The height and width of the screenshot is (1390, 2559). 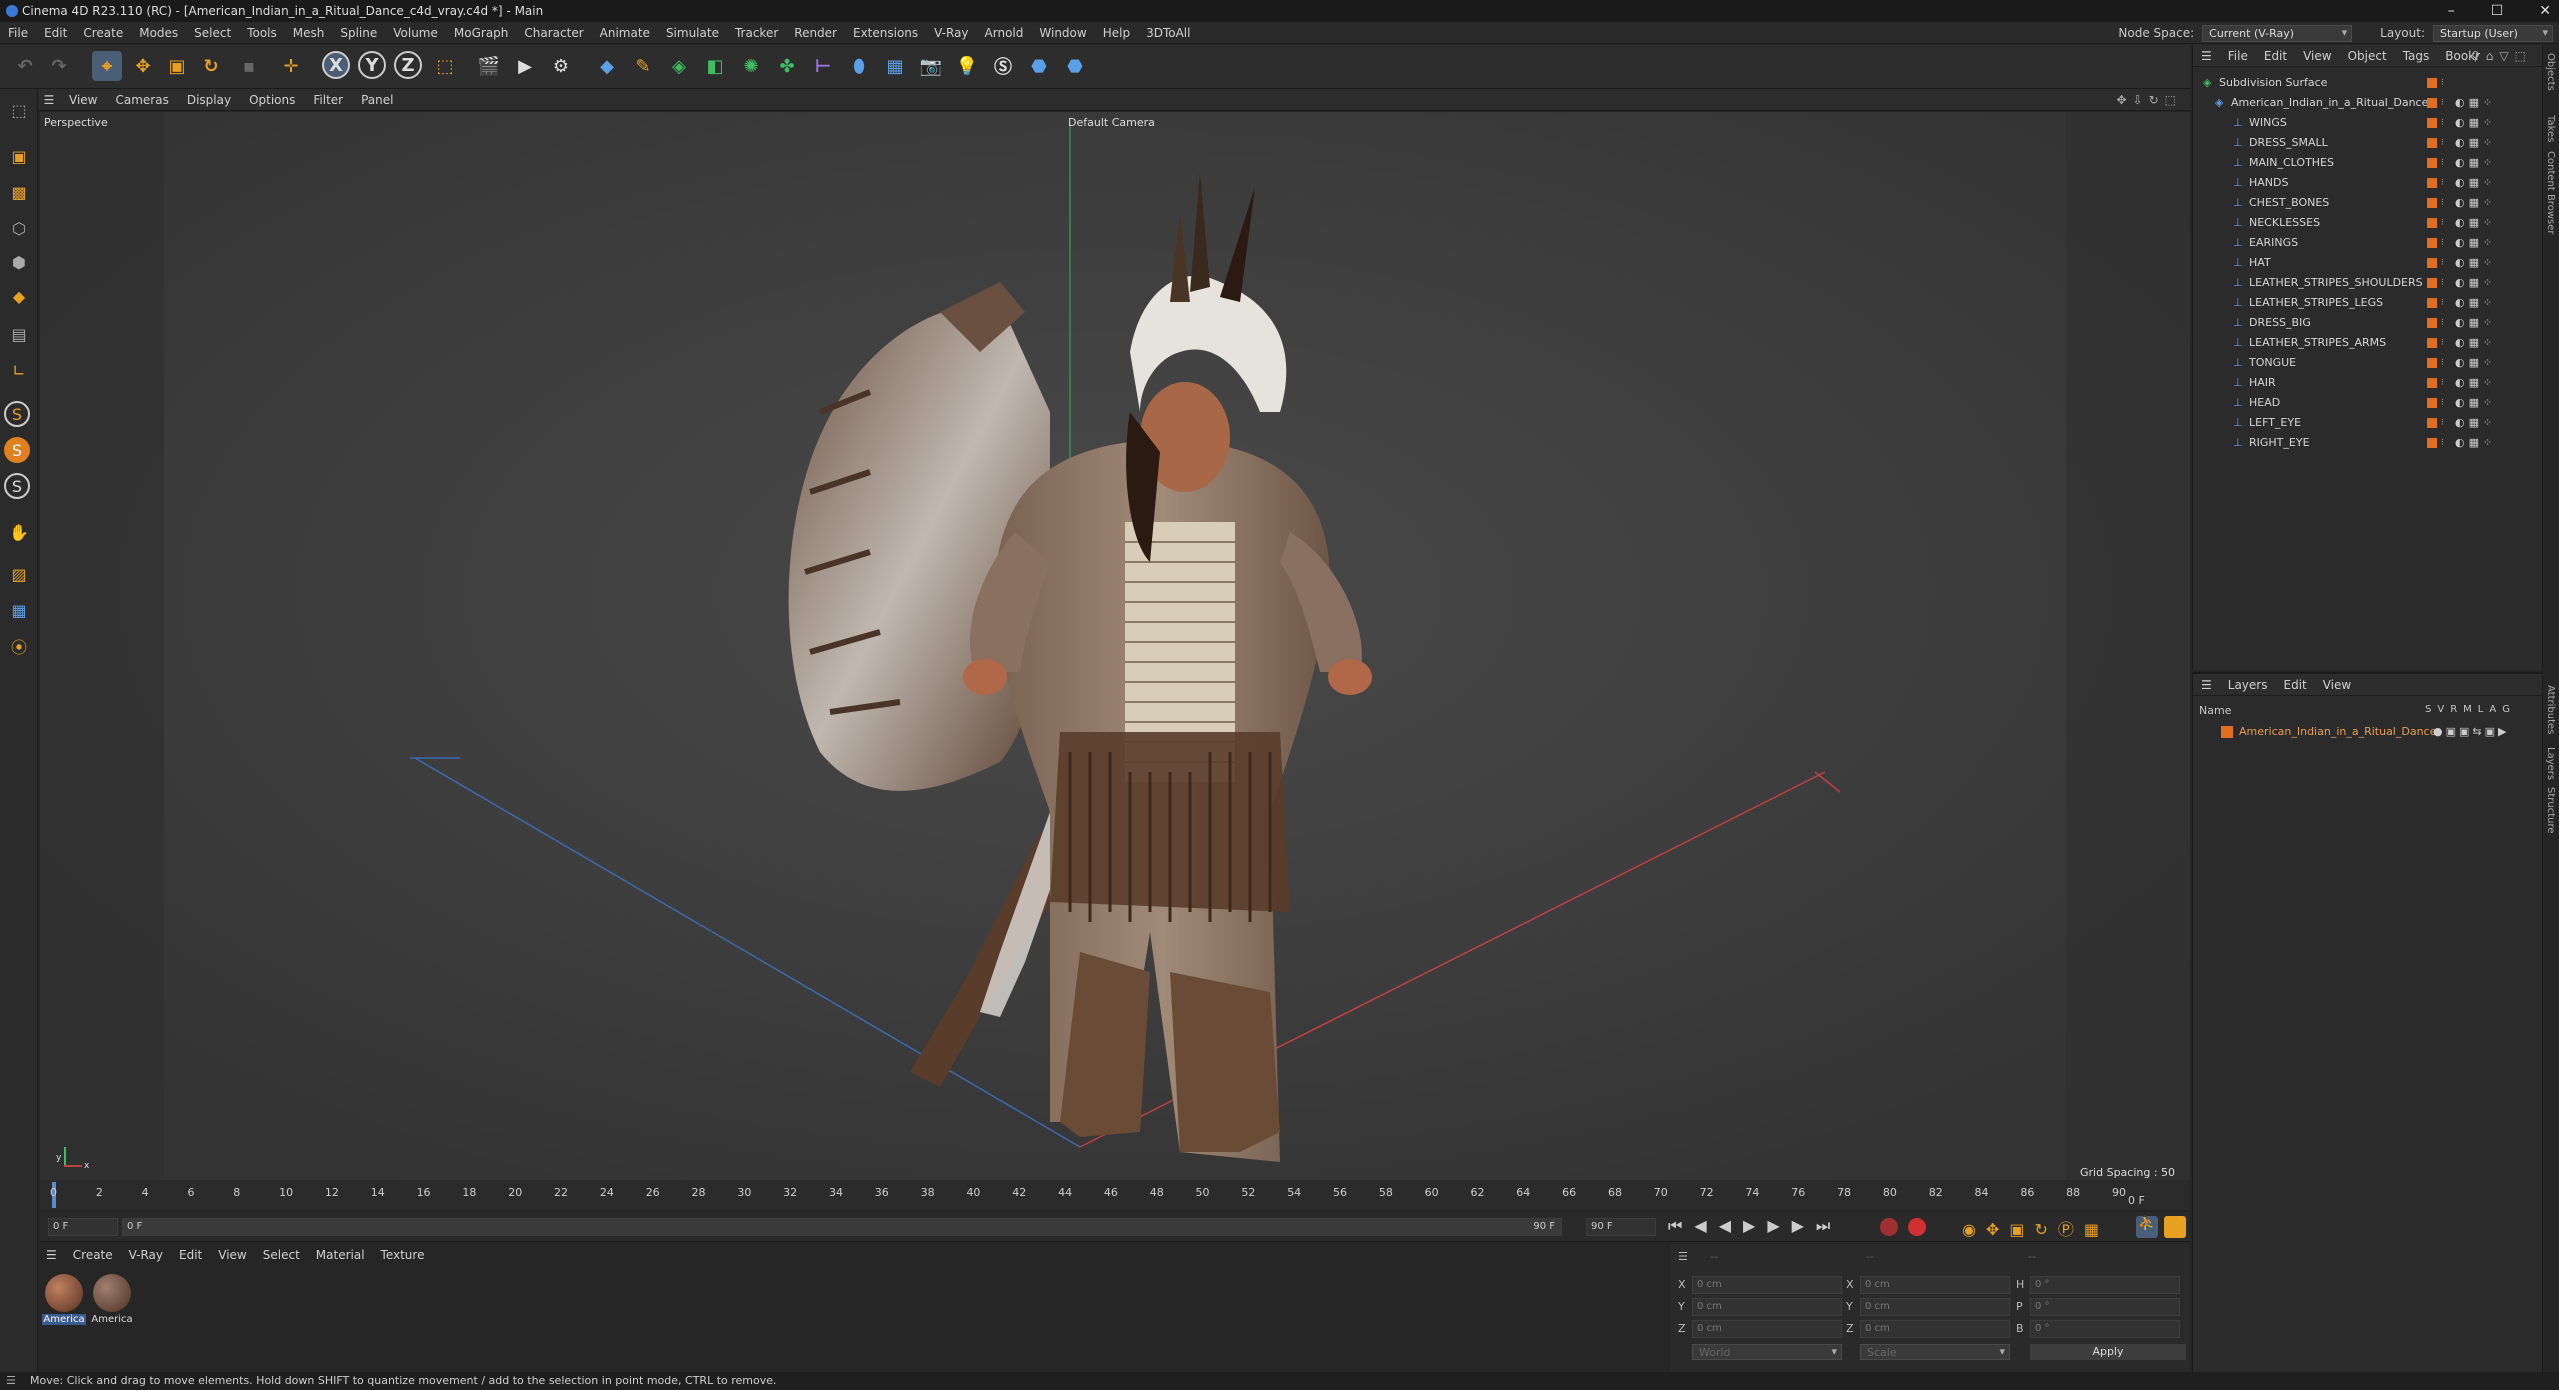 What do you see at coordinates (2368, 123) in the screenshot?
I see `object-row: ⊥ WINGS ⁝ ◐▦⁘` at bounding box center [2368, 123].